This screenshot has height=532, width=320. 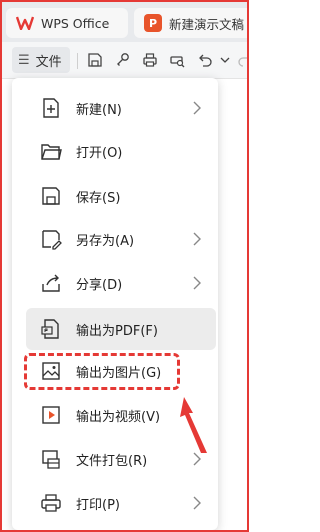 What do you see at coordinates (51, 239) in the screenshot?
I see `save-as-icon` at bounding box center [51, 239].